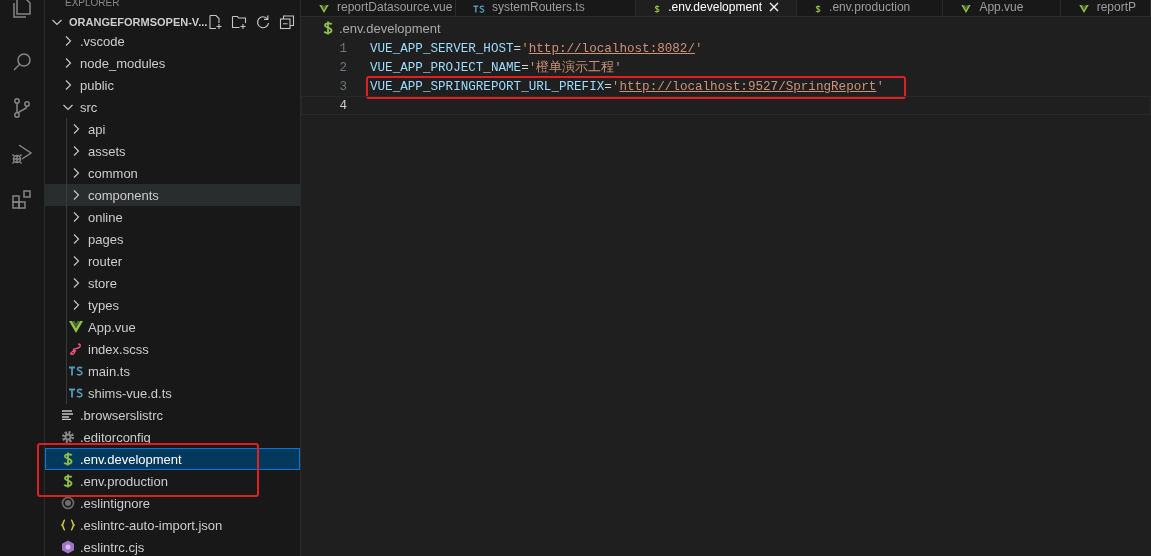 The height and width of the screenshot is (556, 1151). I want to click on folder-item: store, so click(172, 283).